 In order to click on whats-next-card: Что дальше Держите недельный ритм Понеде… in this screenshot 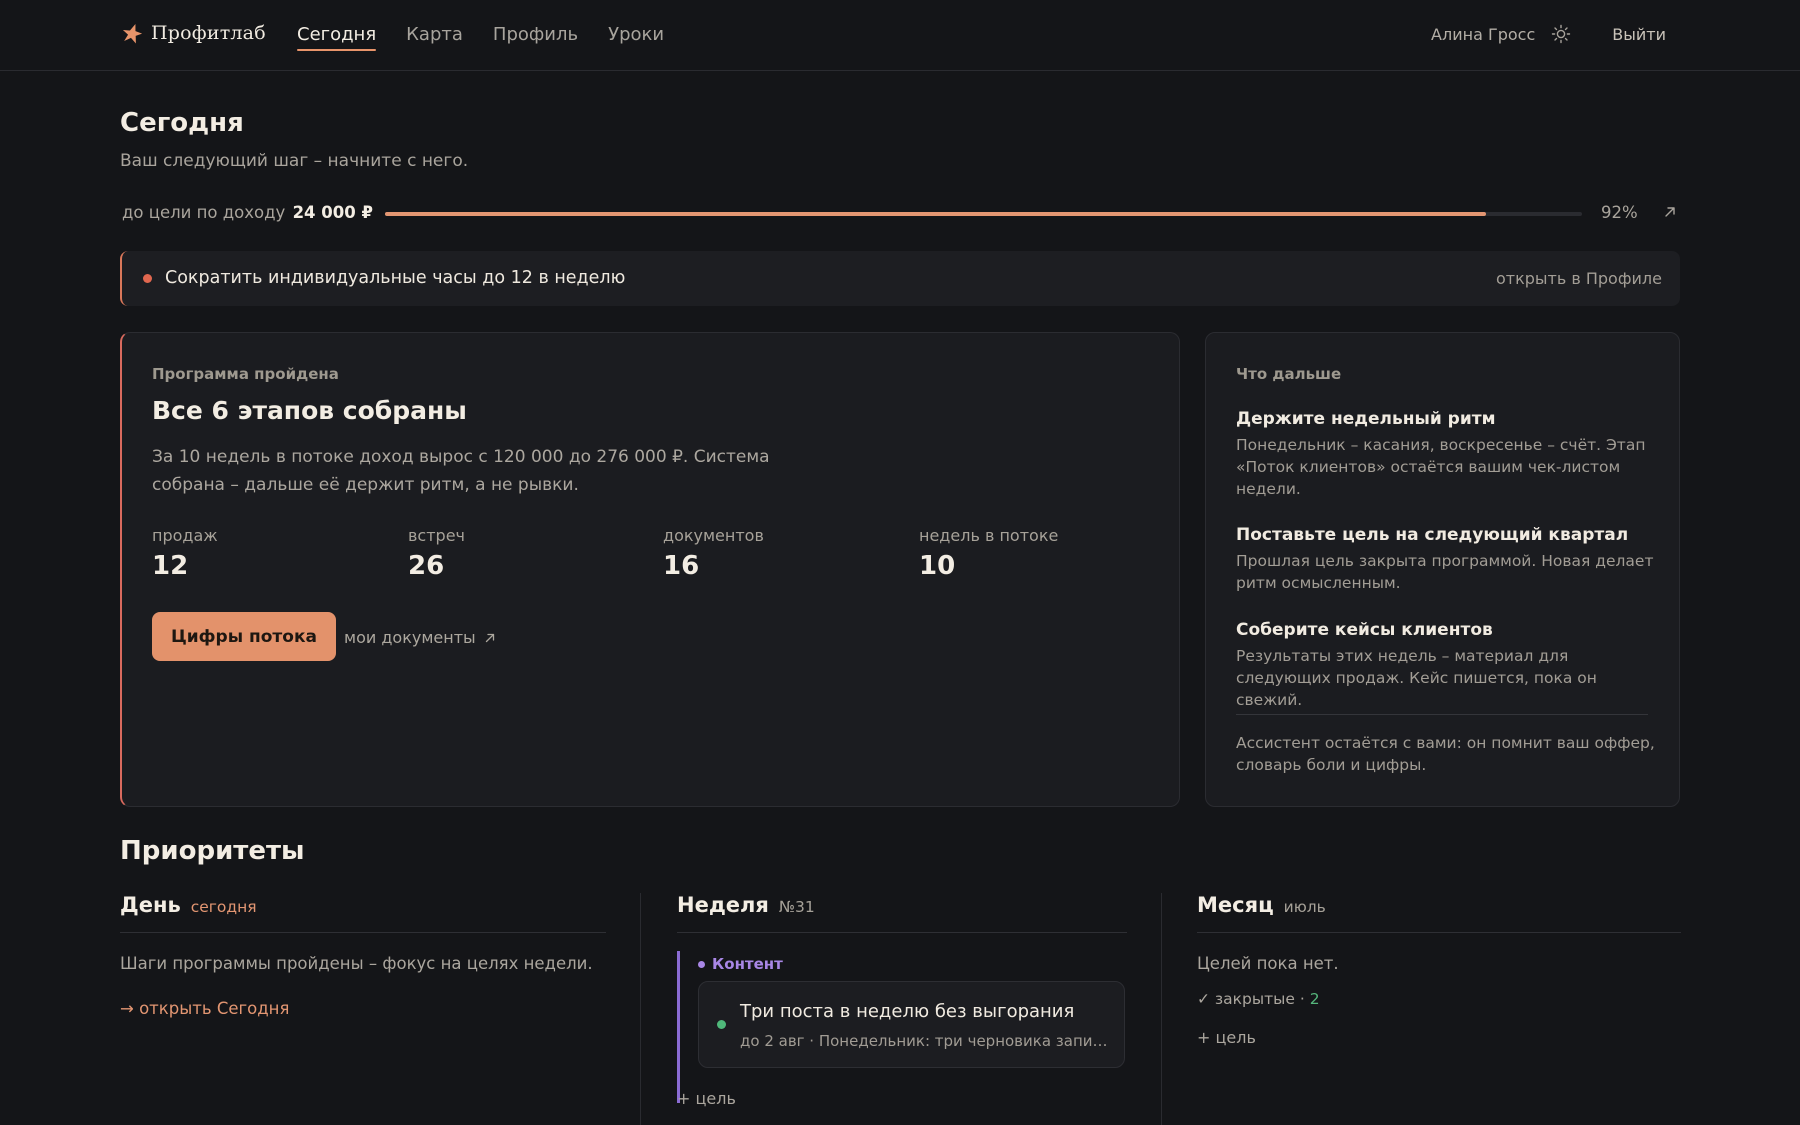, I will do `click(1442, 569)`.